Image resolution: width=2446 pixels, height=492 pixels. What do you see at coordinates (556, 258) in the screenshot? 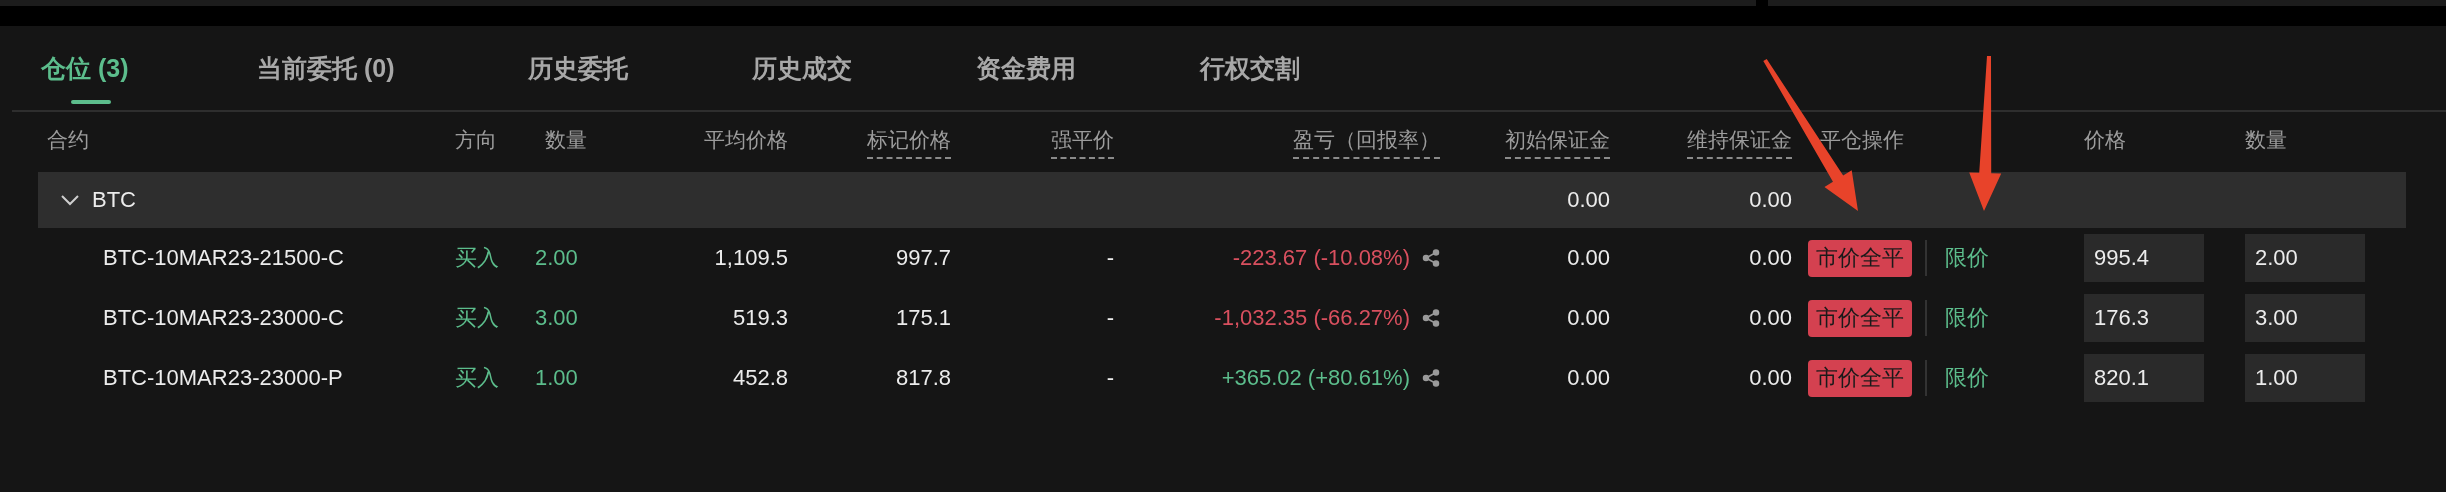
I see `quantity-value: 2.00` at bounding box center [556, 258].